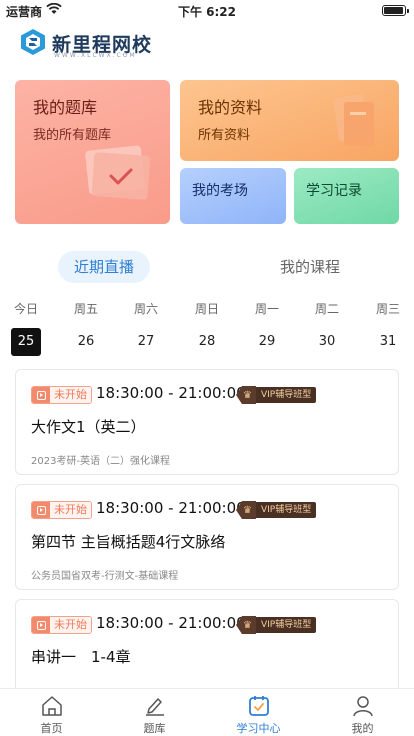  I want to click on day-wed: 周三 31, so click(388, 328).